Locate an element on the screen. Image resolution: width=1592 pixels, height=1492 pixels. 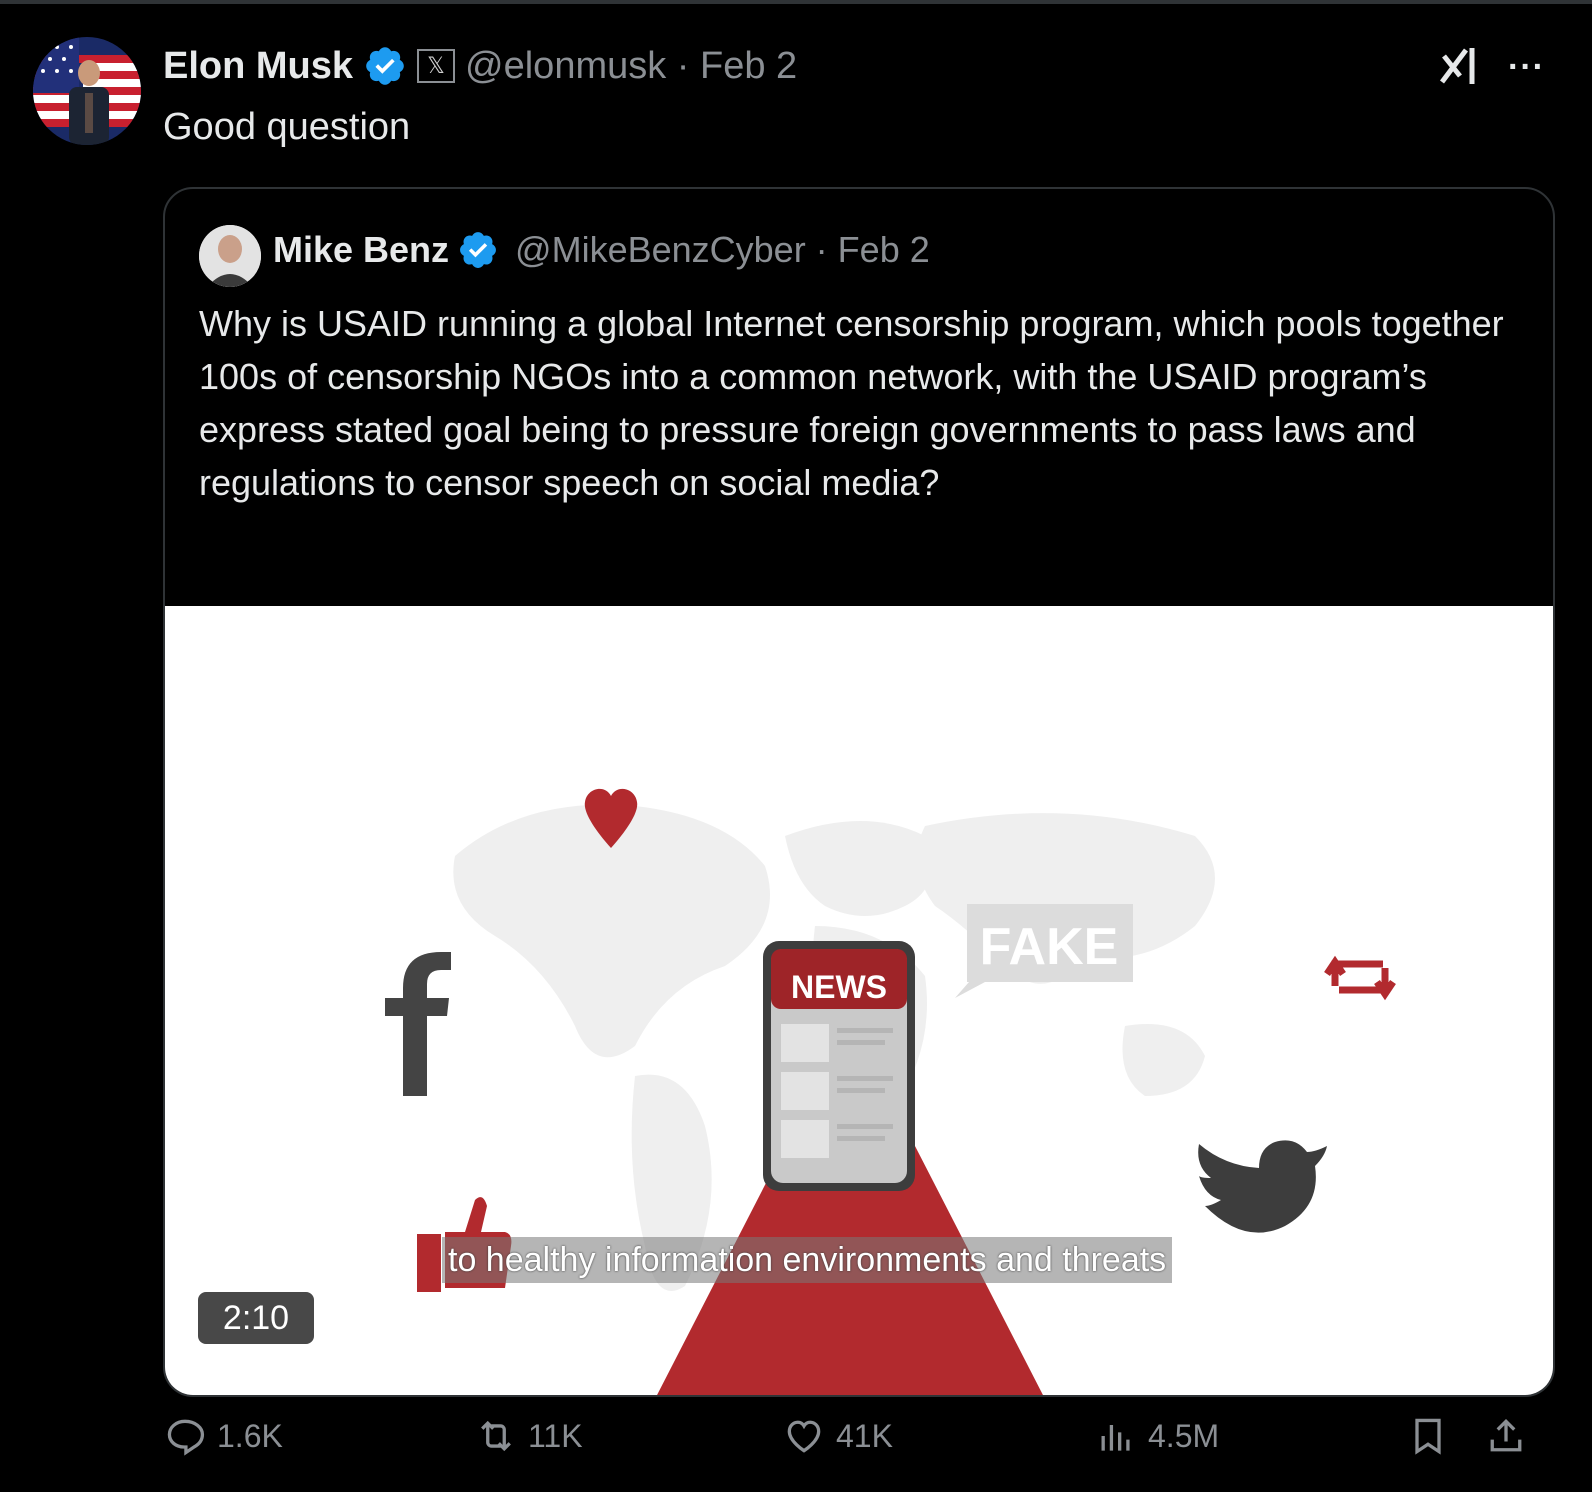
grok-icon is located at coordinates (1460, 66).